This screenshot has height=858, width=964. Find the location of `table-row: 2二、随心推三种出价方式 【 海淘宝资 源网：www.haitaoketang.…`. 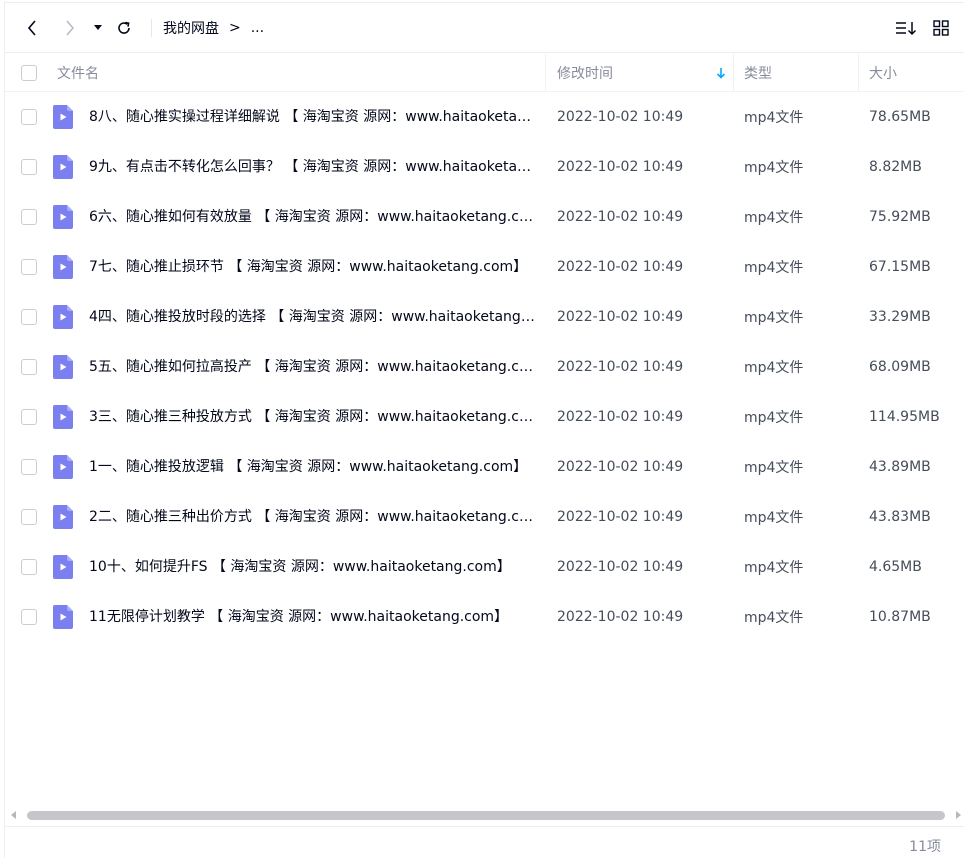

table-row: 2二、随心推三种出价方式 【 海淘宝资 源网：www.haitaoketang.… is located at coordinates (484, 517).